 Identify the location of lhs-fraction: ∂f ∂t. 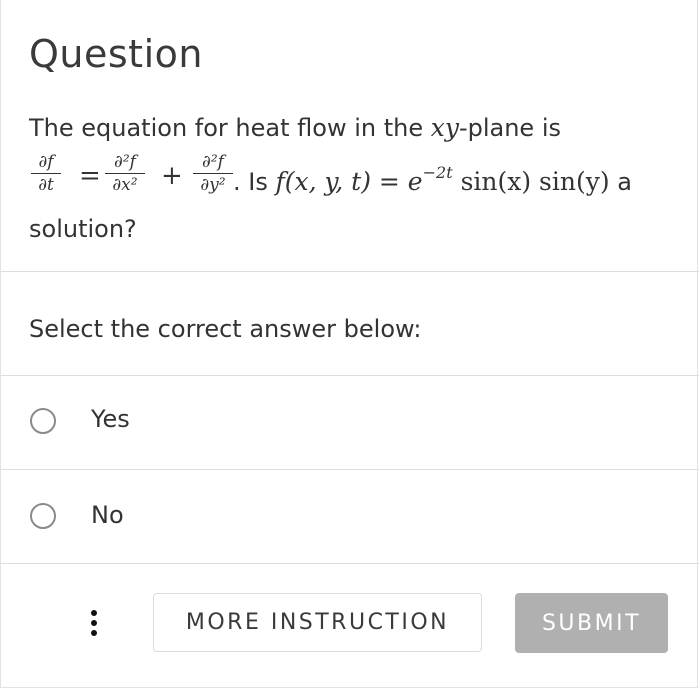
(46, 173).